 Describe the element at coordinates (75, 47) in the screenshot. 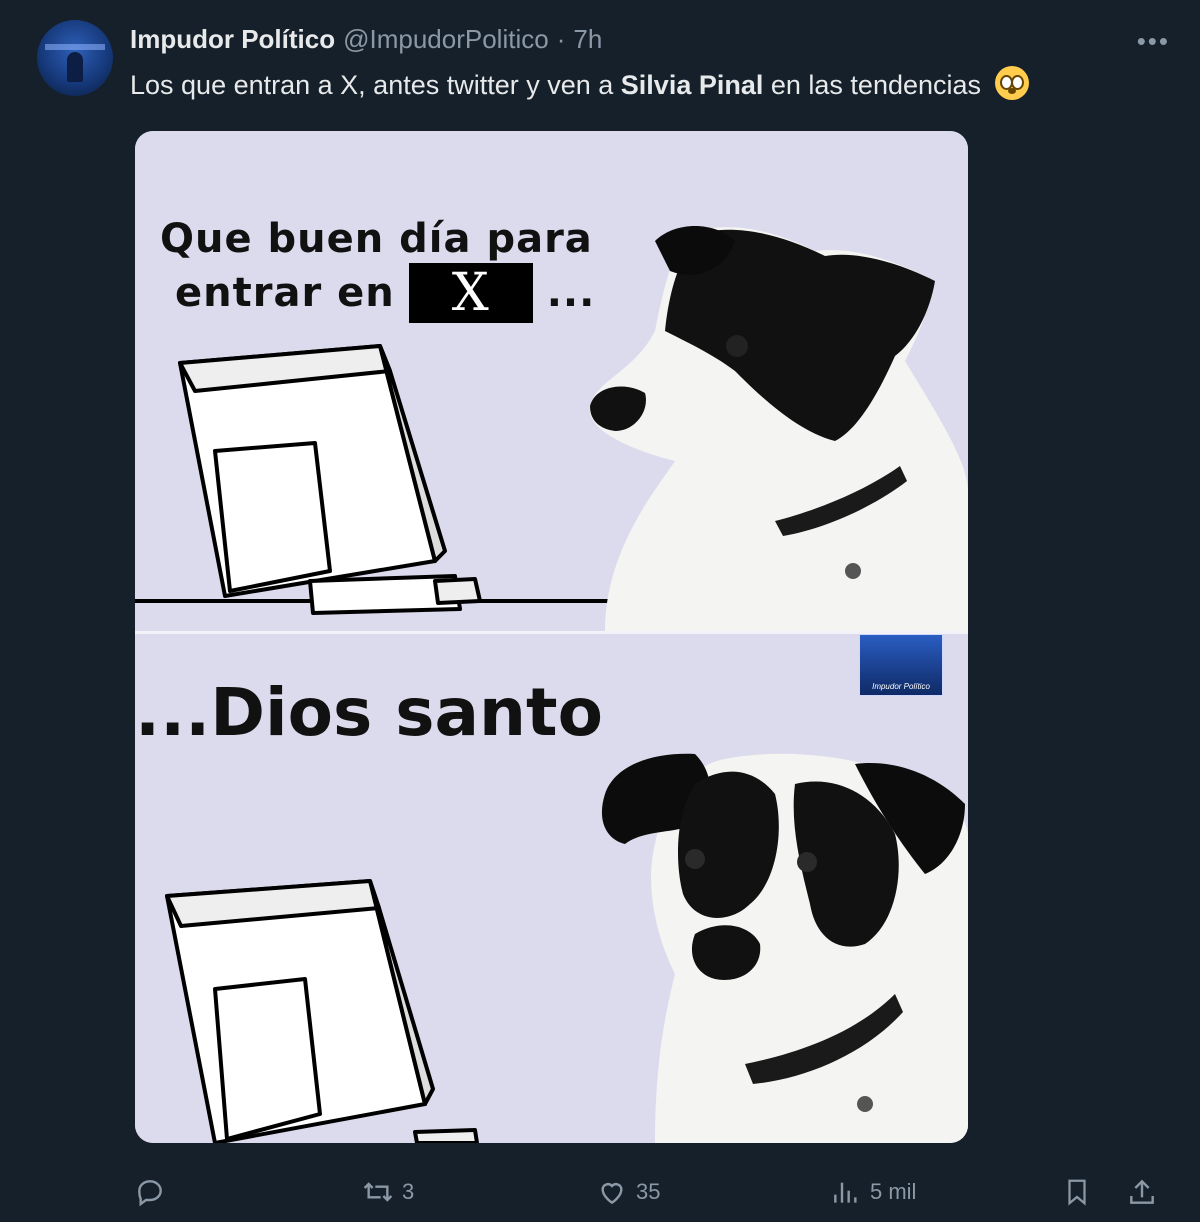

I see `avatar-banner` at that location.